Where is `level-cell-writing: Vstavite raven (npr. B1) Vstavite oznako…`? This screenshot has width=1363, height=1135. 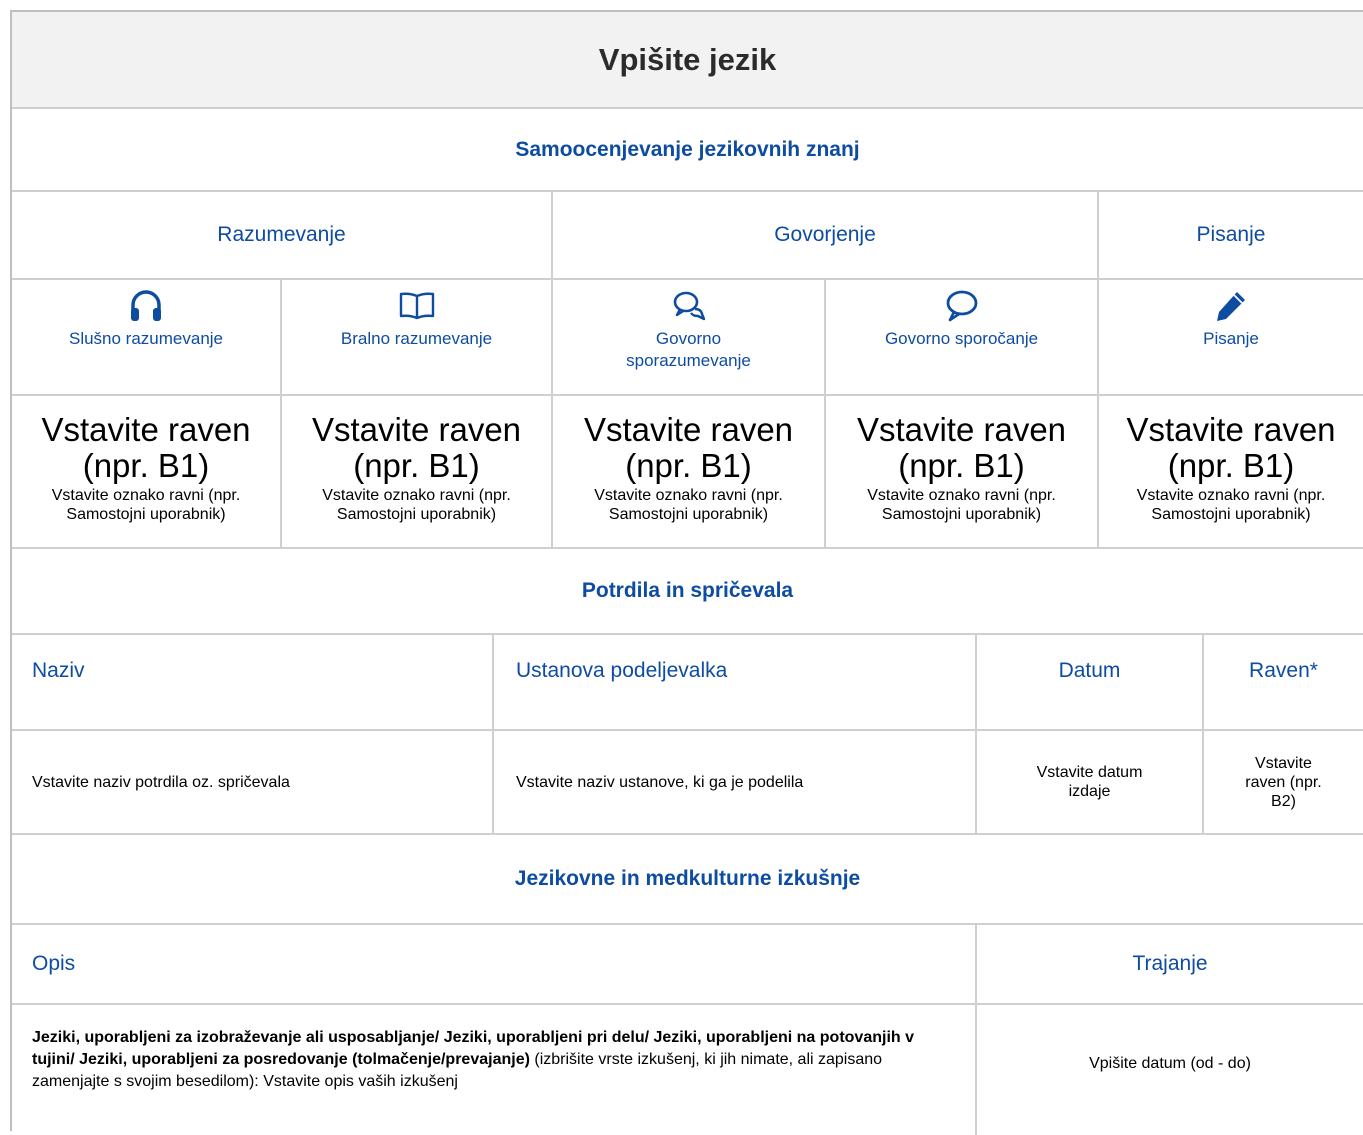 level-cell-writing: Vstavite raven (npr. B1) Vstavite oznako… is located at coordinates (1231, 471).